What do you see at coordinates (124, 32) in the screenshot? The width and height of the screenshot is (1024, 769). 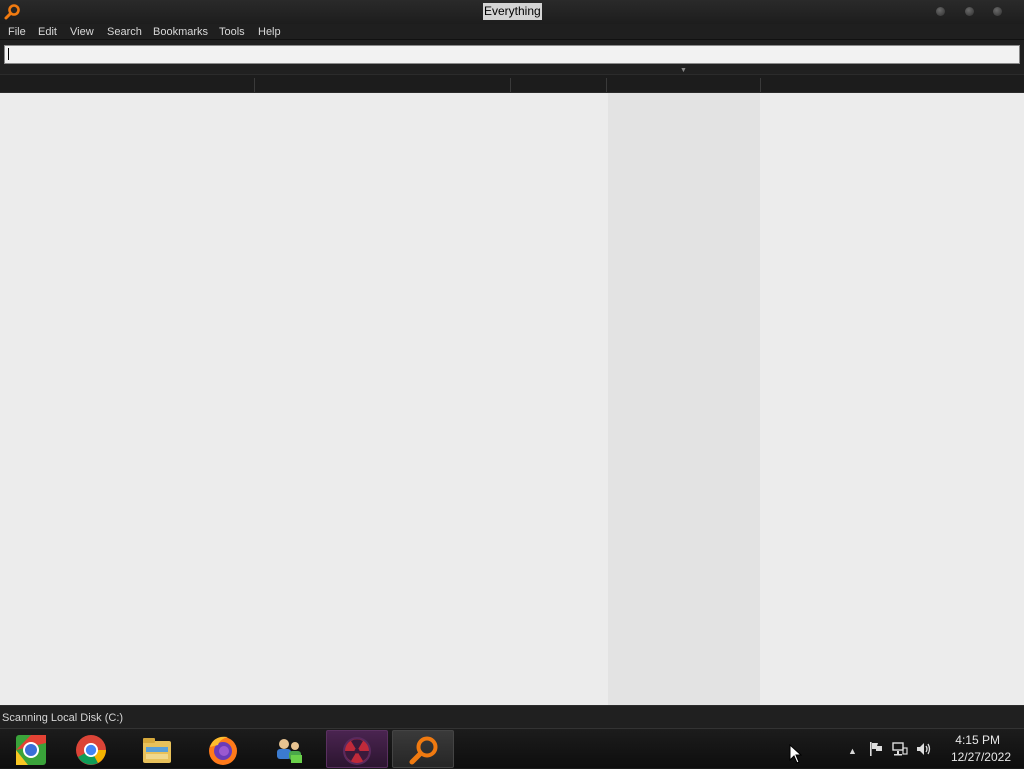 I see `menu-search: Search` at bounding box center [124, 32].